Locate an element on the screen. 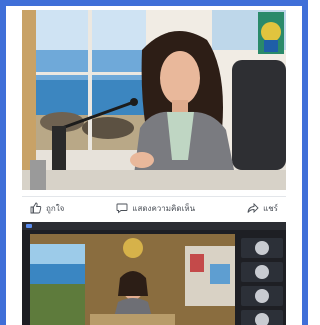  comment-bubble-icon is located at coordinates (122, 208).